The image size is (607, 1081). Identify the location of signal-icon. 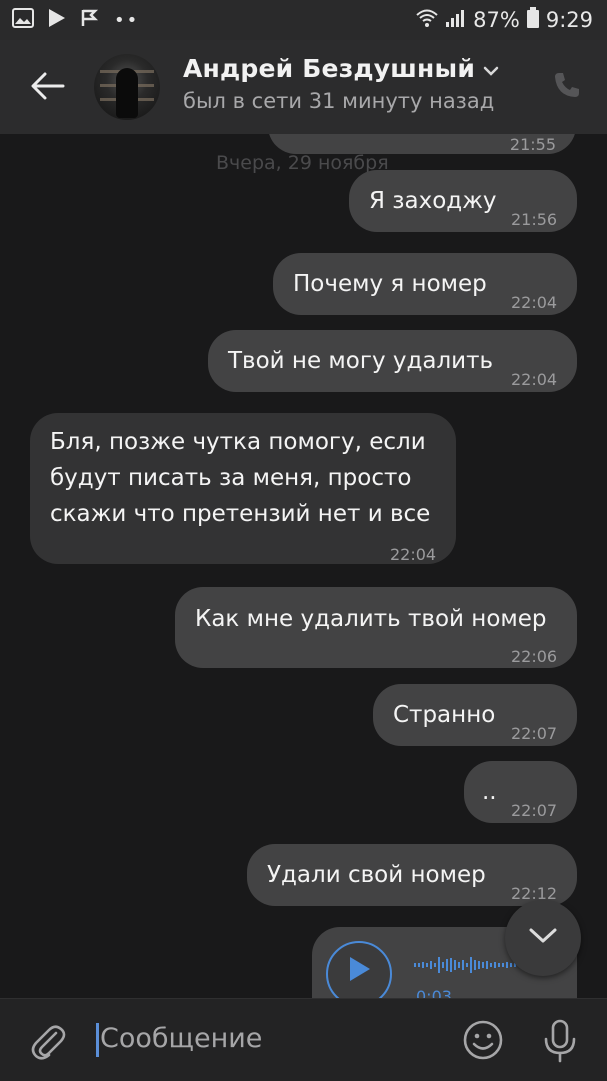
(456, 20).